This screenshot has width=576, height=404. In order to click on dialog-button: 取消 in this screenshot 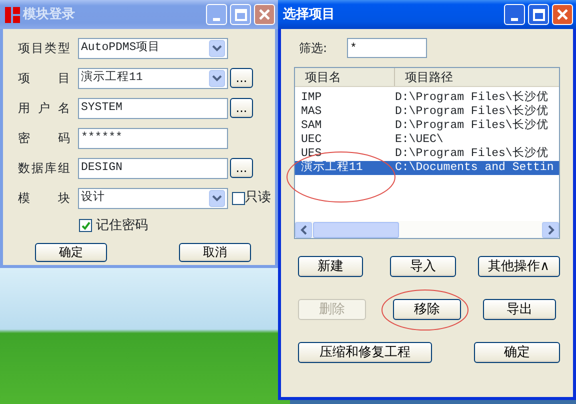, I will do `click(215, 252)`.